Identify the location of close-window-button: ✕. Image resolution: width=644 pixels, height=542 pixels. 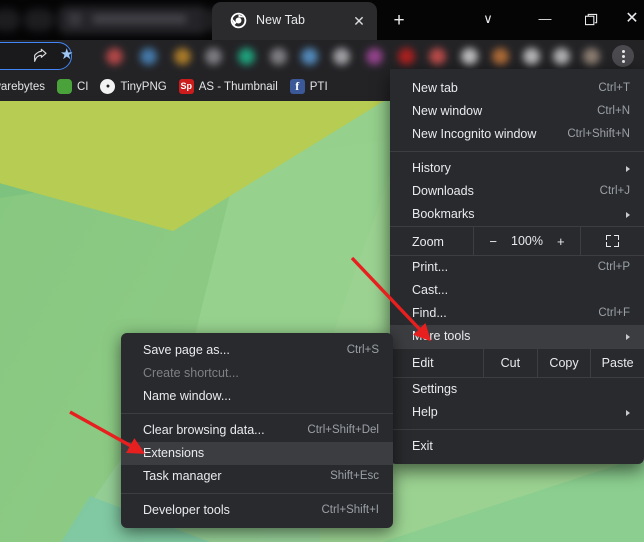
(629, 19).